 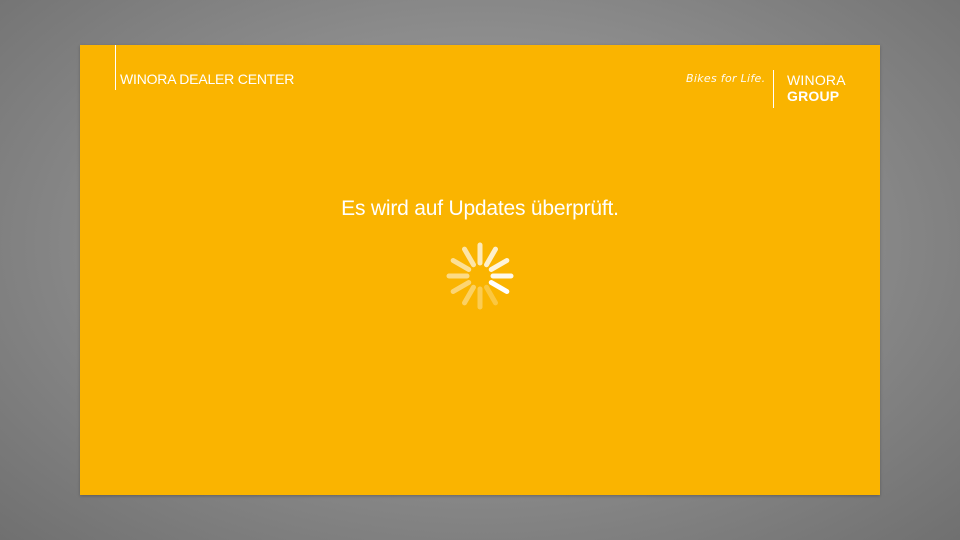 What do you see at coordinates (726, 78) in the screenshot?
I see `brand-tagline: Bikes for Life.` at bounding box center [726, 78].